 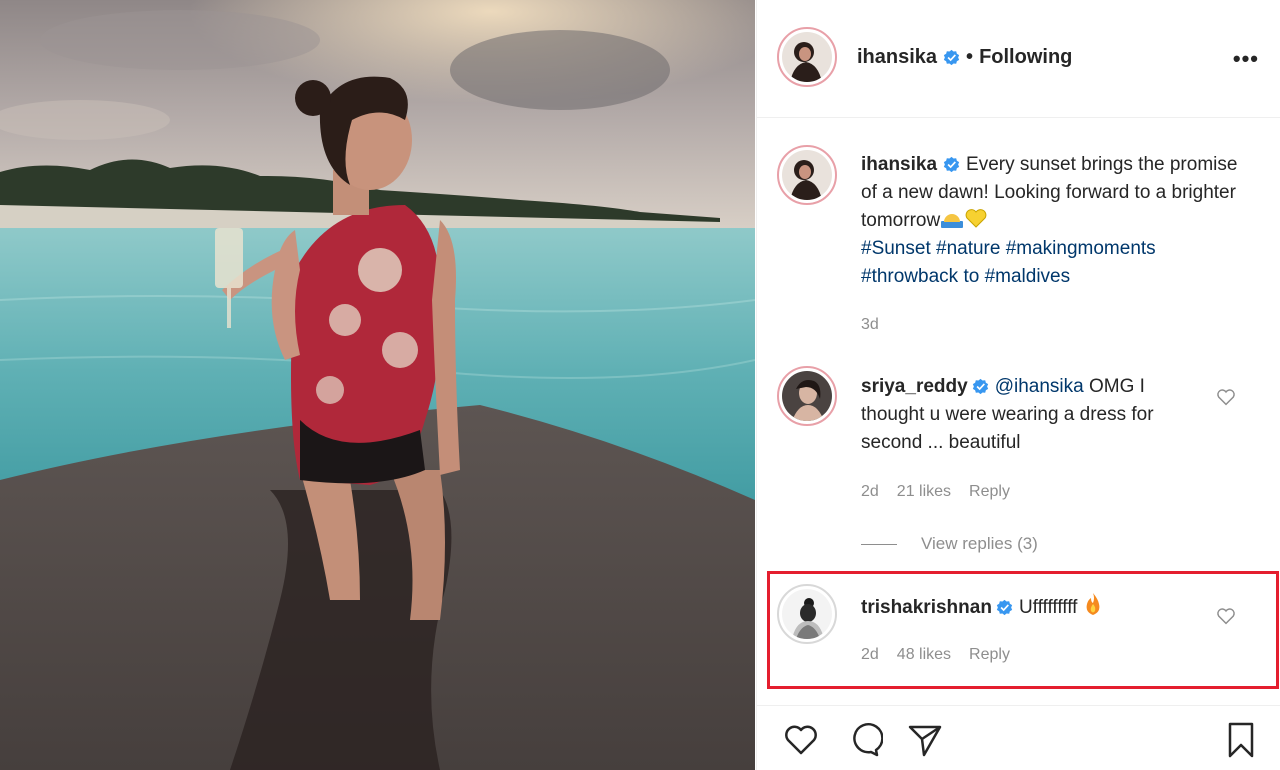 I want to click on caption-avatar-image, so click(x=807, y=175).